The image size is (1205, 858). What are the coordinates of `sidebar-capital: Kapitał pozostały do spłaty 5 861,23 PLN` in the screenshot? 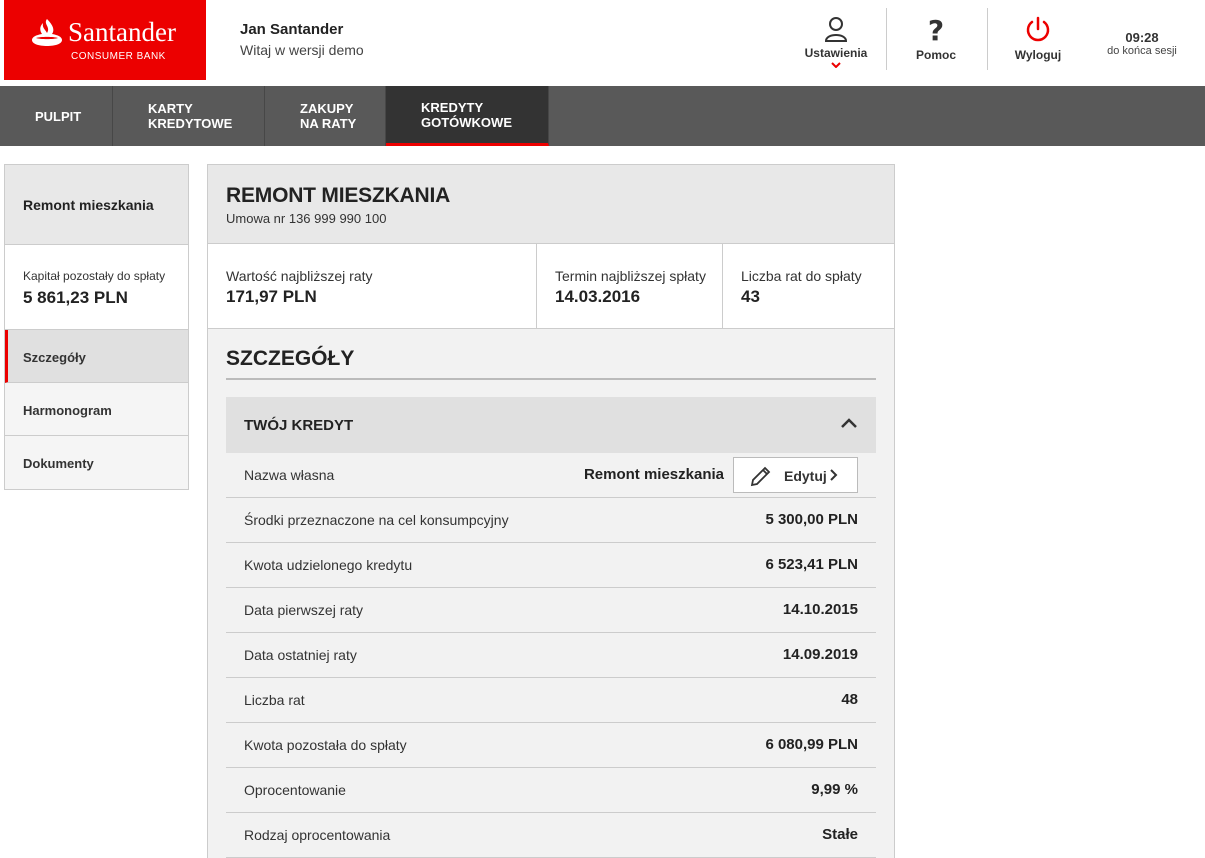 It's located at (96, 287).